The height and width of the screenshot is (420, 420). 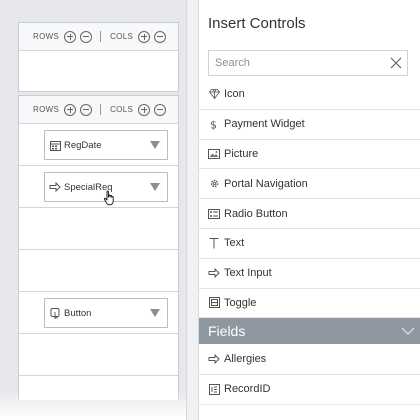 I want to click on search-box, so click(x=308, y=63).